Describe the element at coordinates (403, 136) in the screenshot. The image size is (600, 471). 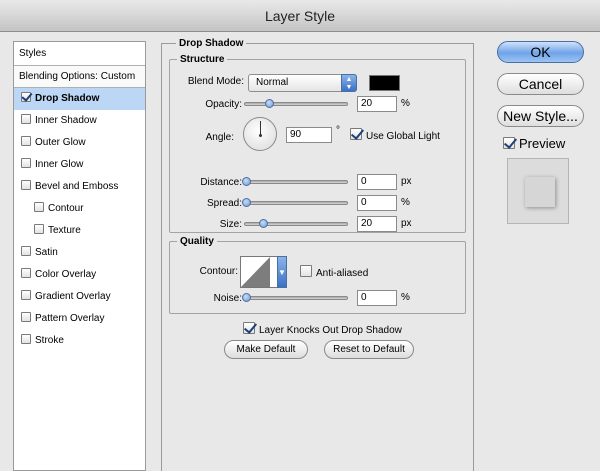
I see `use-global-light-label: Use Global Light` at that location.